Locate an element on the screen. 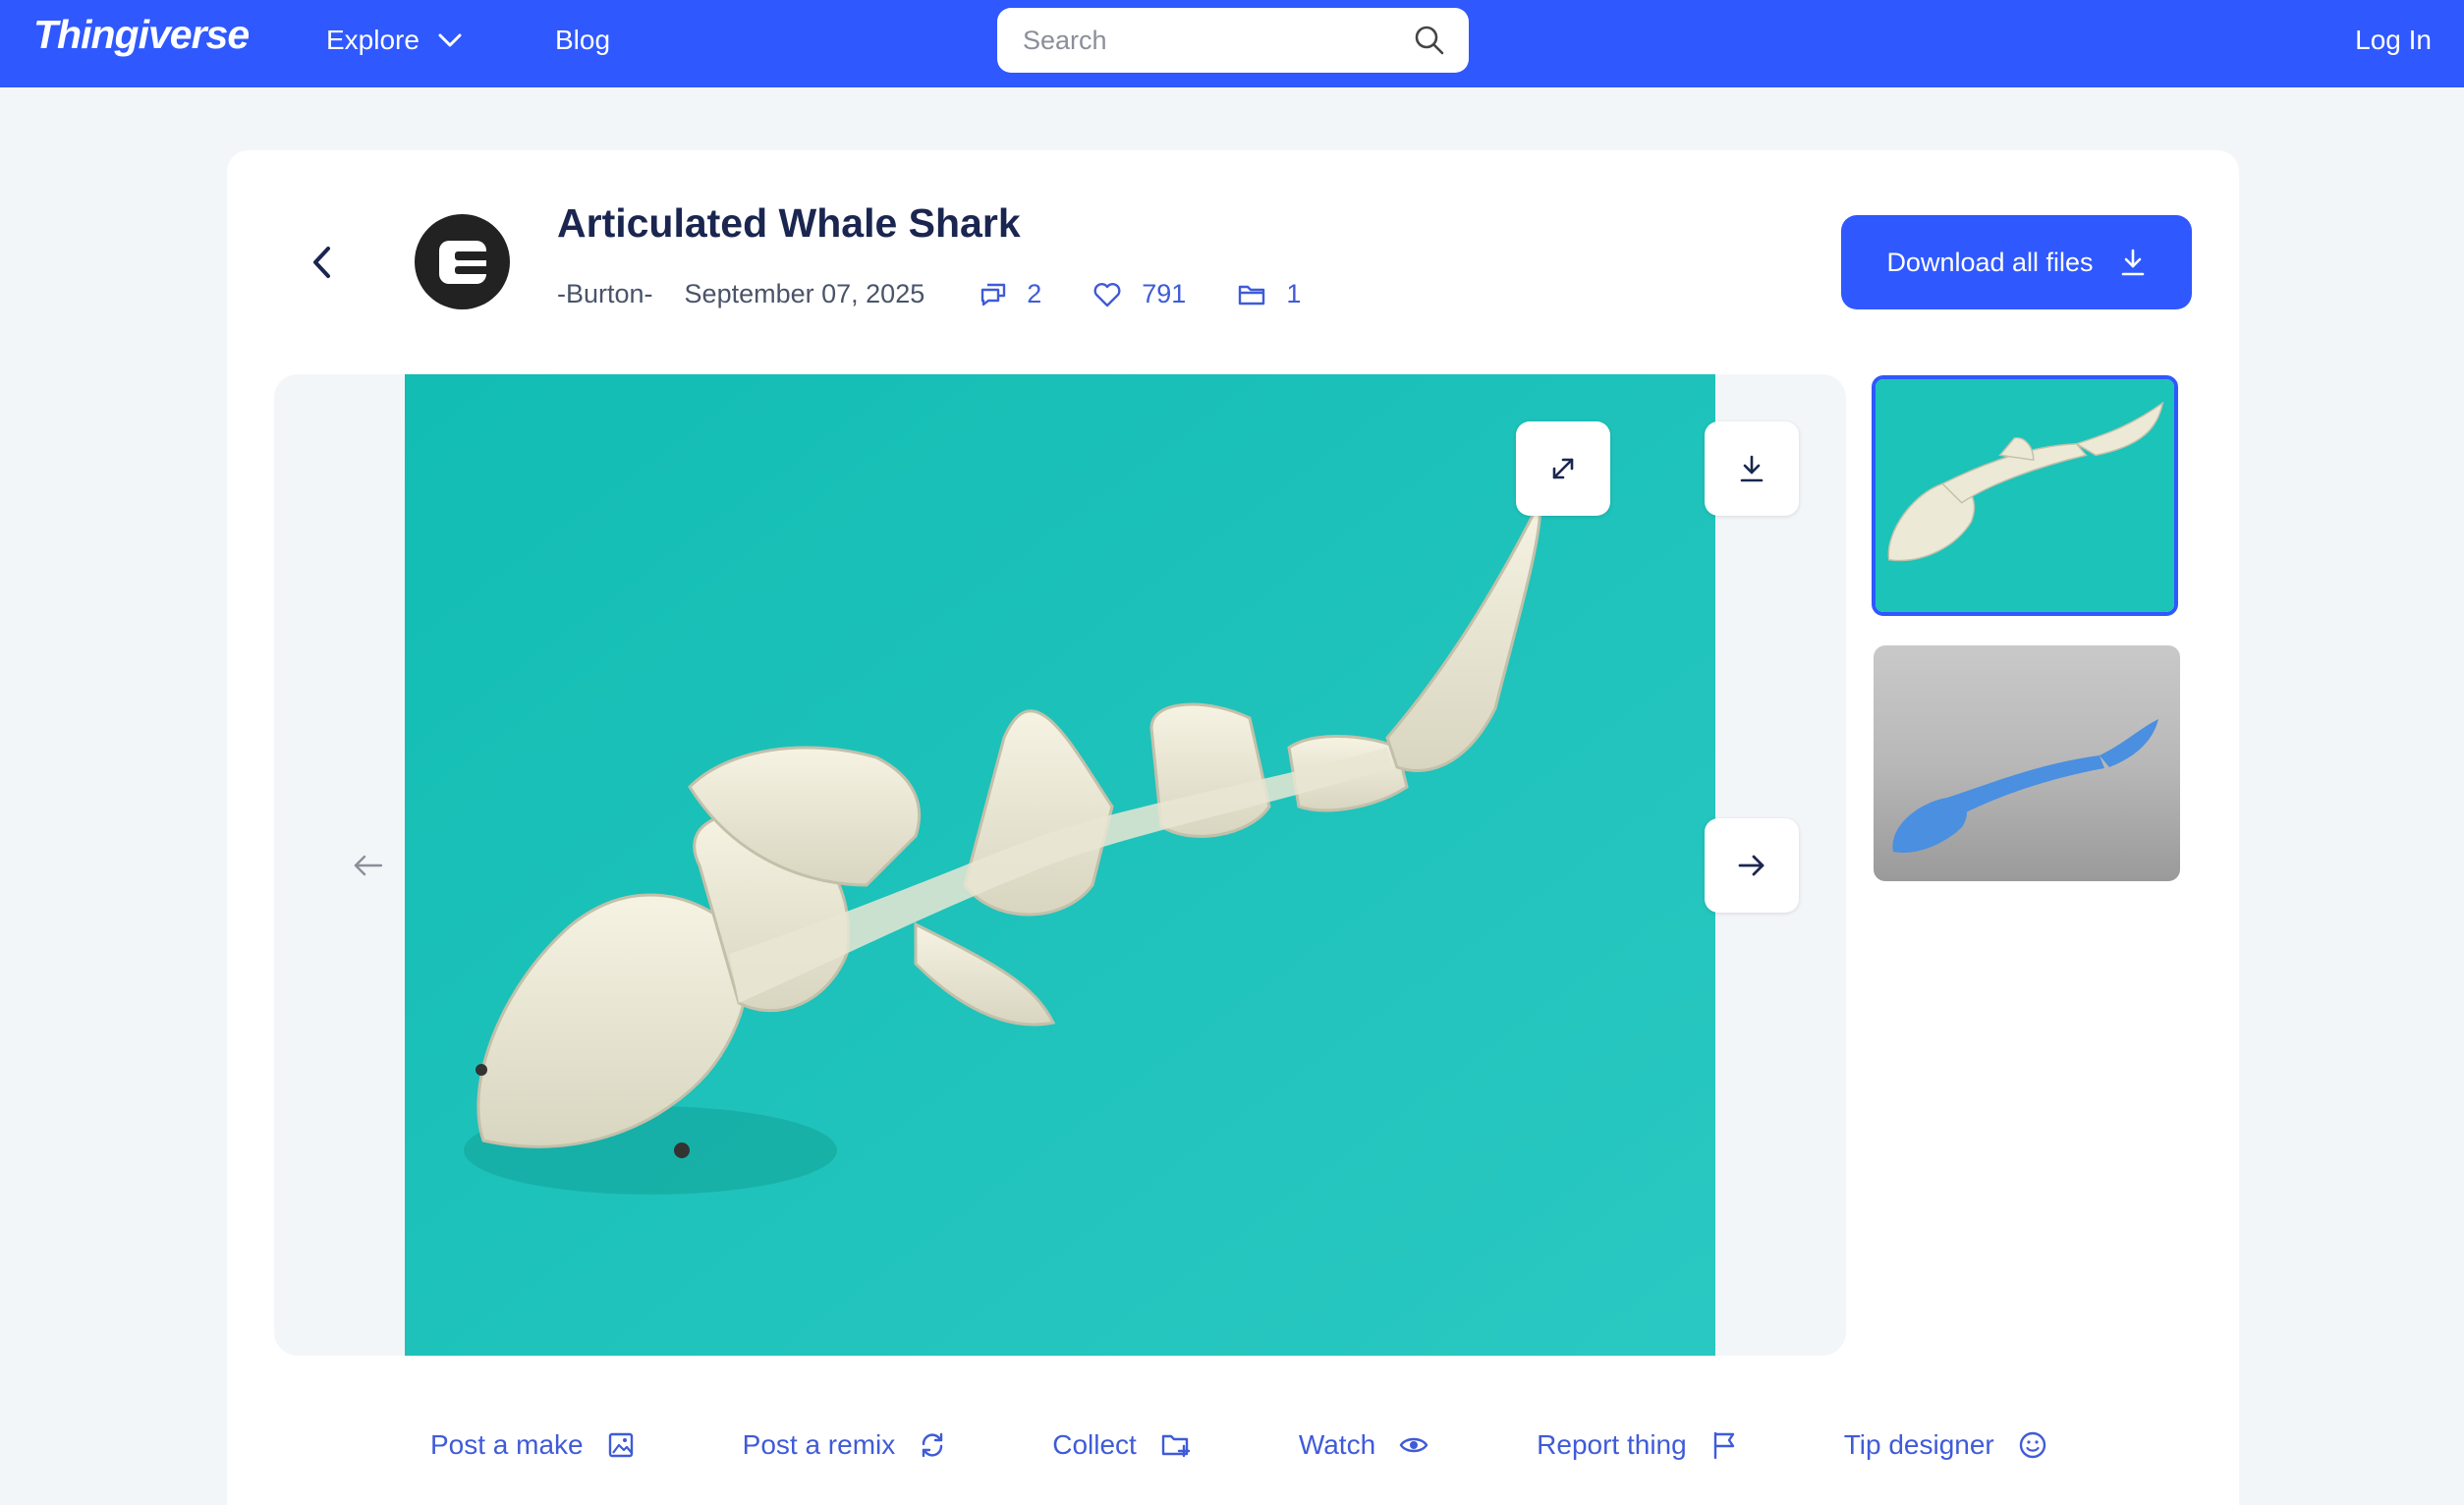 The image size is (2464, 1505). comments-count: 2 is located at coordinates (1034, 293).